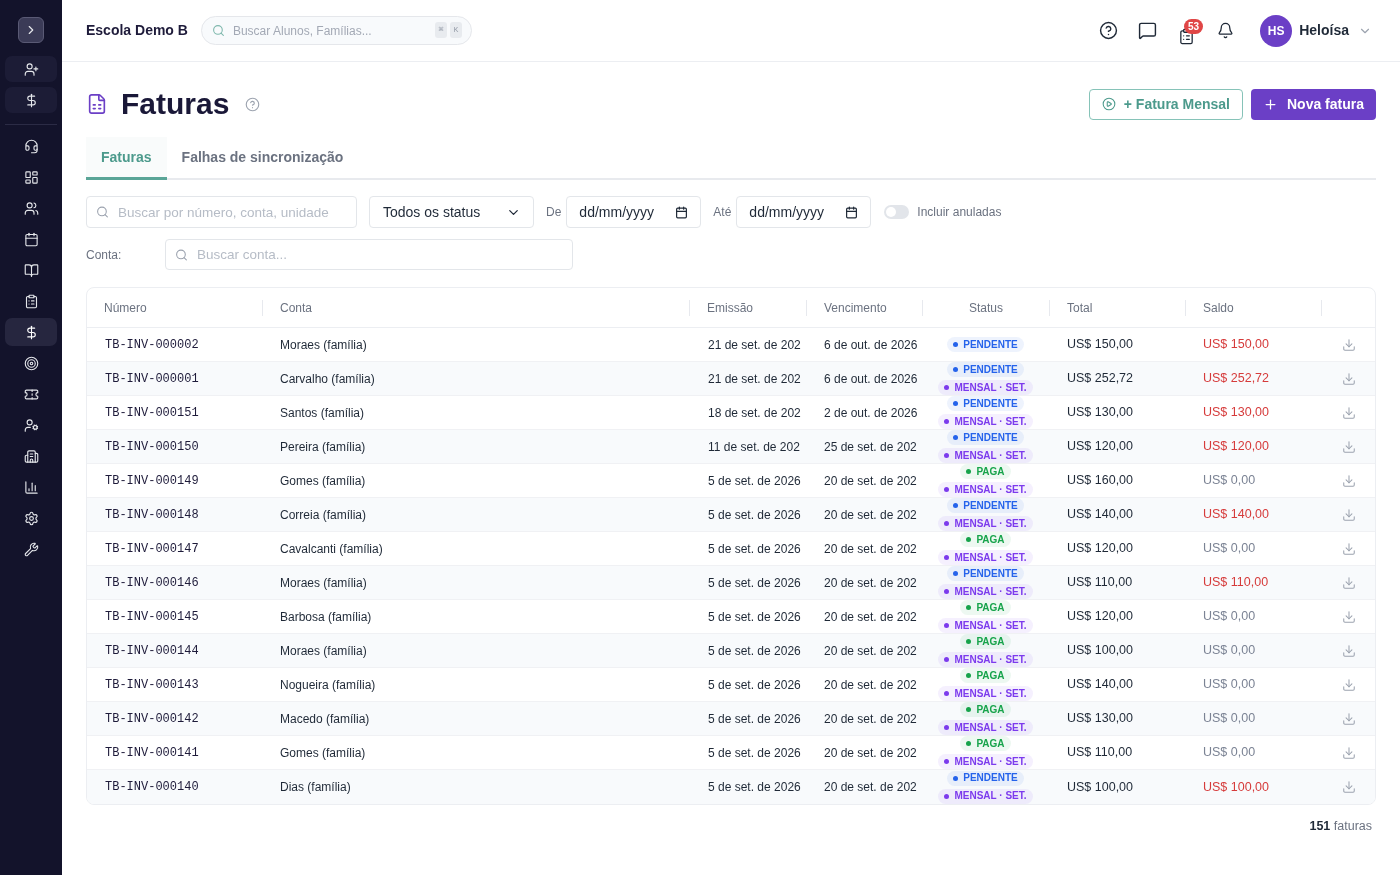 Image resolution: width=1400 pixels, height=875 pixels. What do you see at coordinates (31, 394) in the screenshot?
I see `ticket-icon` at bounding box center [31, 394].